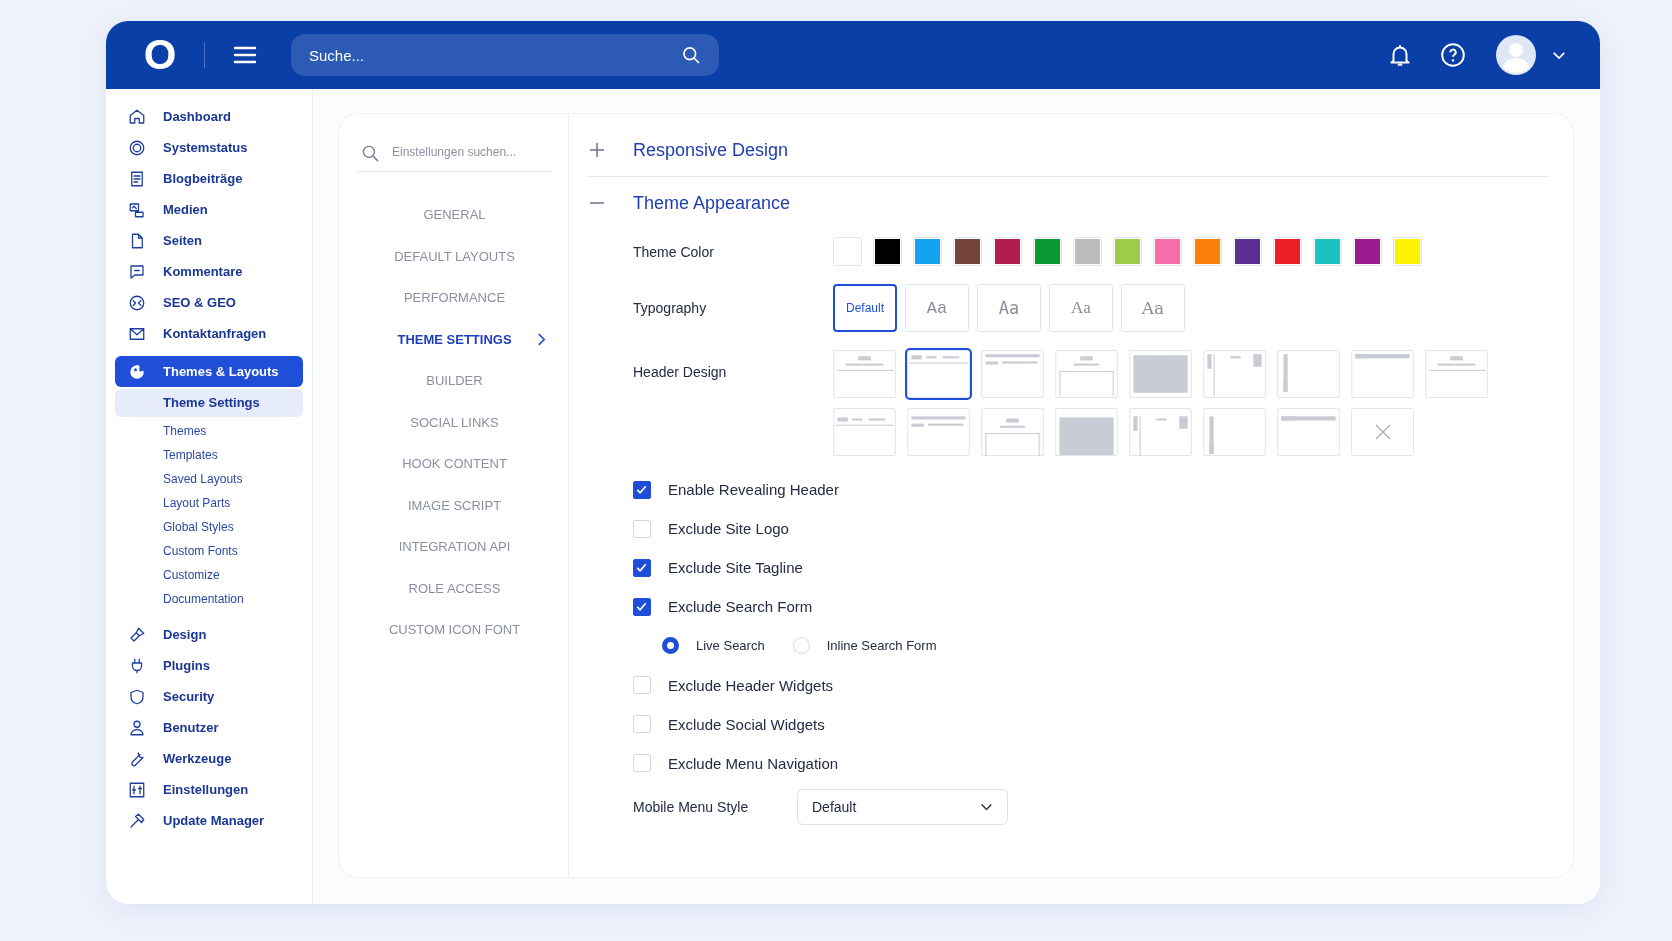 Image resolution: width=1672 pixels, height=941 pixels. I want to click on section-header: Theme Appearance, so click(1068, 203).